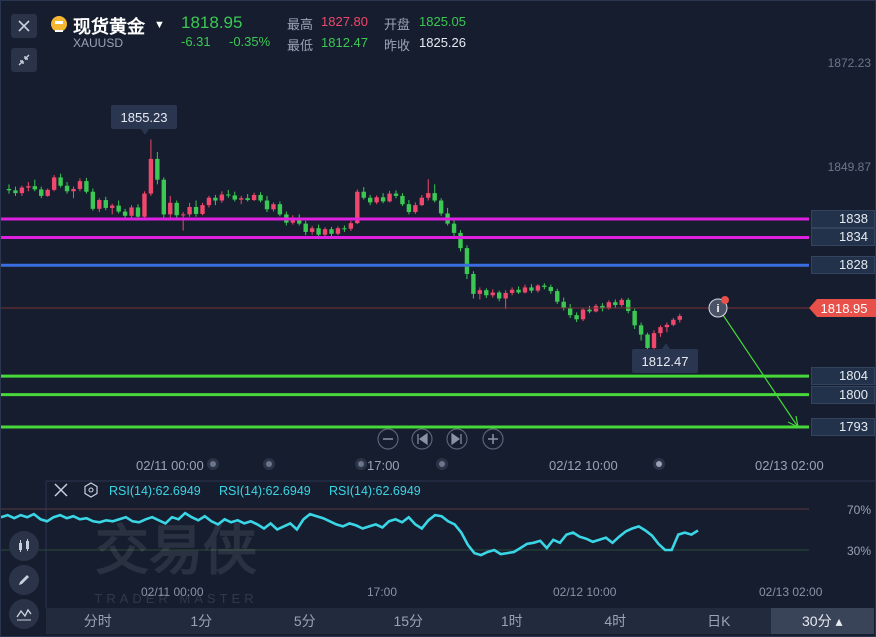  Describe the element at coordinates (793, 421) in the screenshot. I see `forecast-arrowhead` at that location.